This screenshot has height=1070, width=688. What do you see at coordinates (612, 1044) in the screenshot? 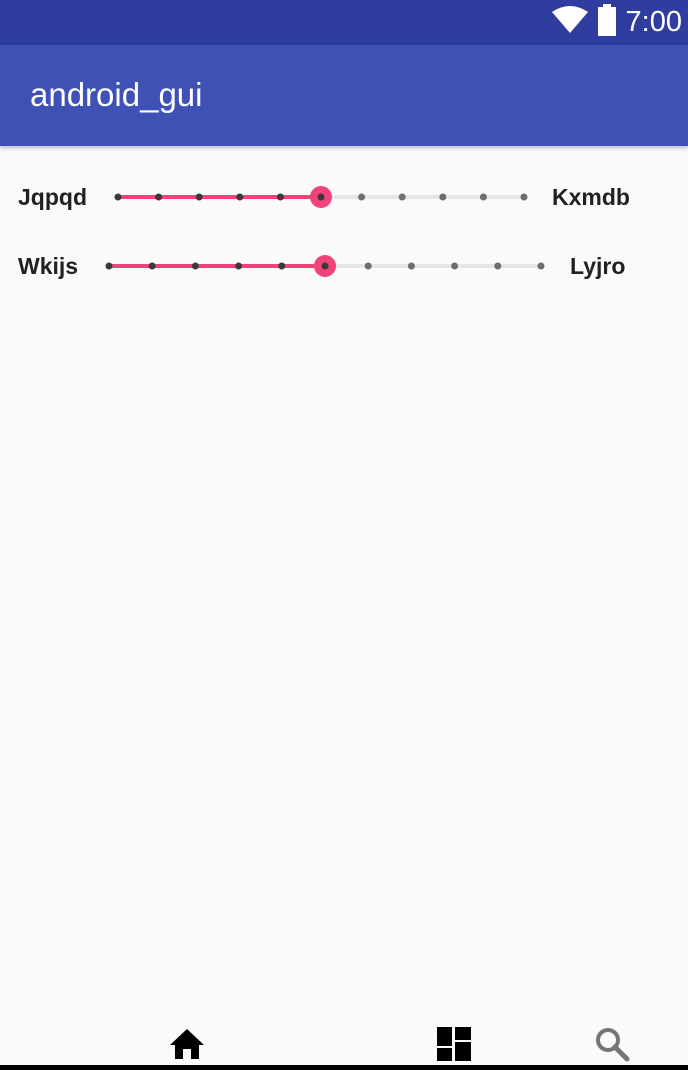
I see `search-icon` at bounding box center [612, 1044].